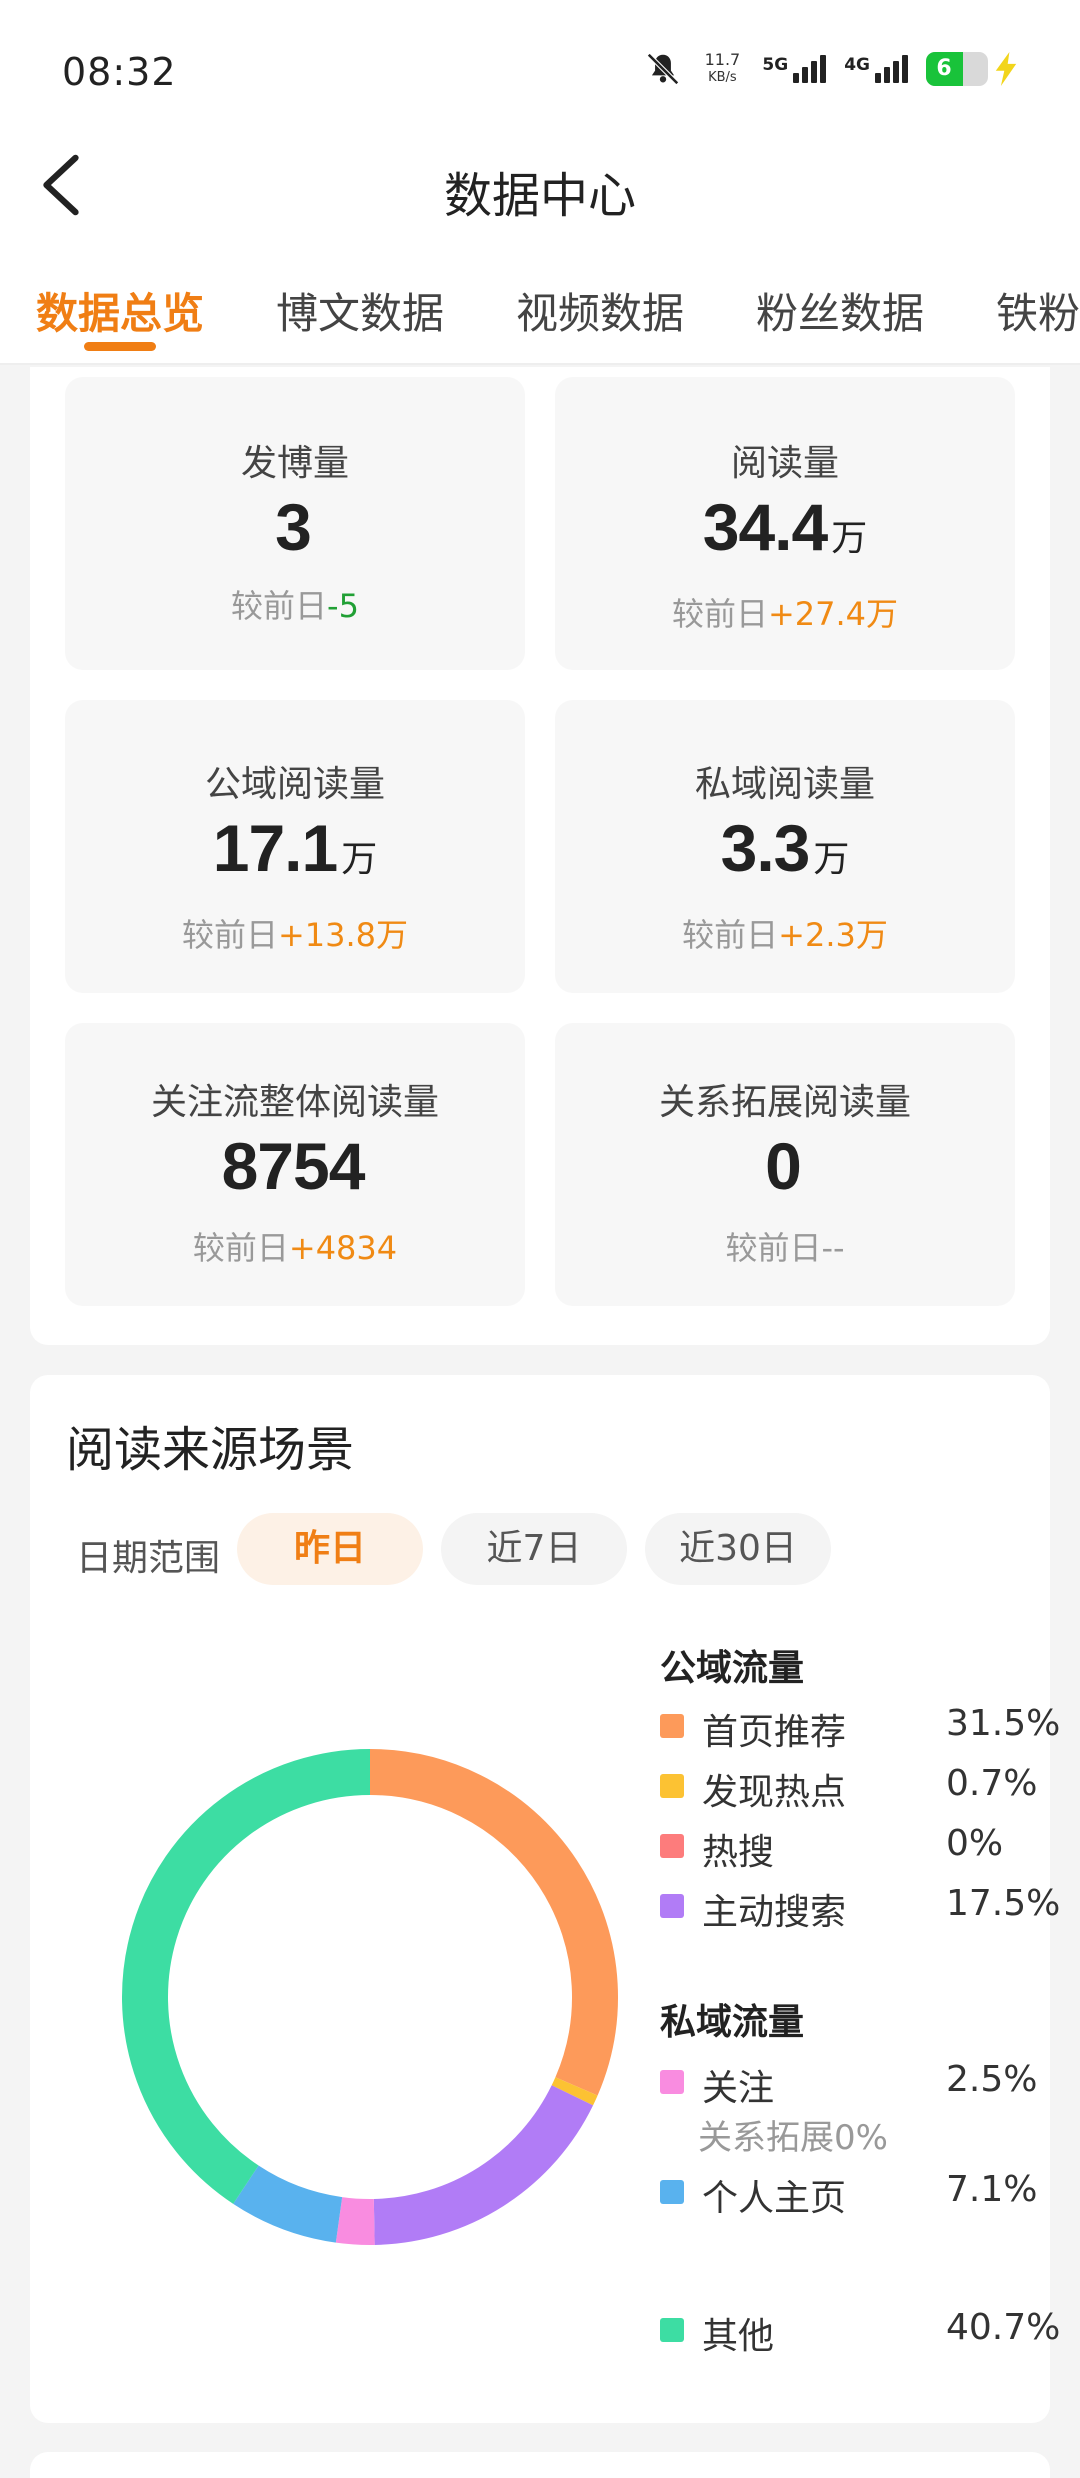 The width and height of the screenshot is (1080, 2478). What do you see at coordinates (855, 1788) in the screenshot?
I see `legend-item-discover-hot: 发现热点 0.7%` at bounding box center [855, 1788].